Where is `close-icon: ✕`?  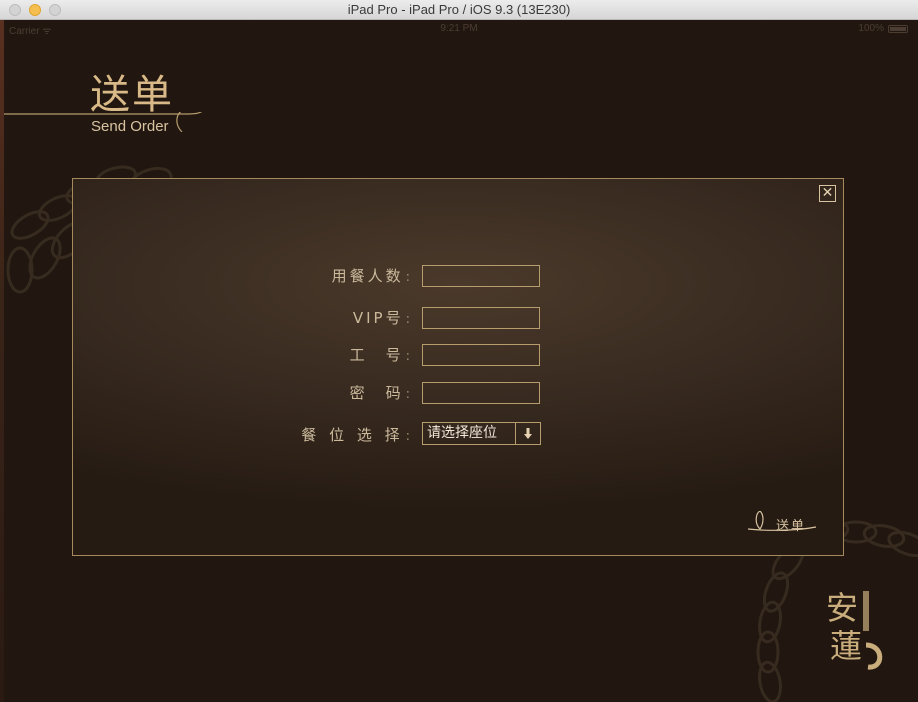
close-icon: ✕ is located at coordinates (827, 193).